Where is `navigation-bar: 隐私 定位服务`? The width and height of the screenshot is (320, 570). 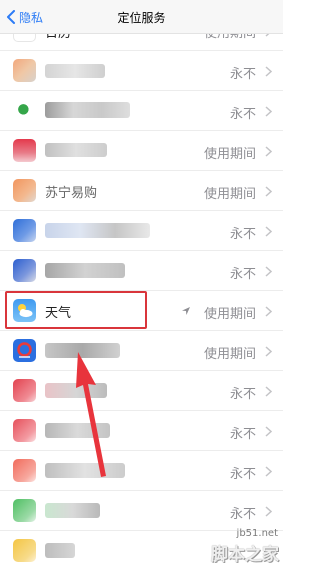 navigation-bar: 隐私 定位服务 is located at coordinates (141, 17).